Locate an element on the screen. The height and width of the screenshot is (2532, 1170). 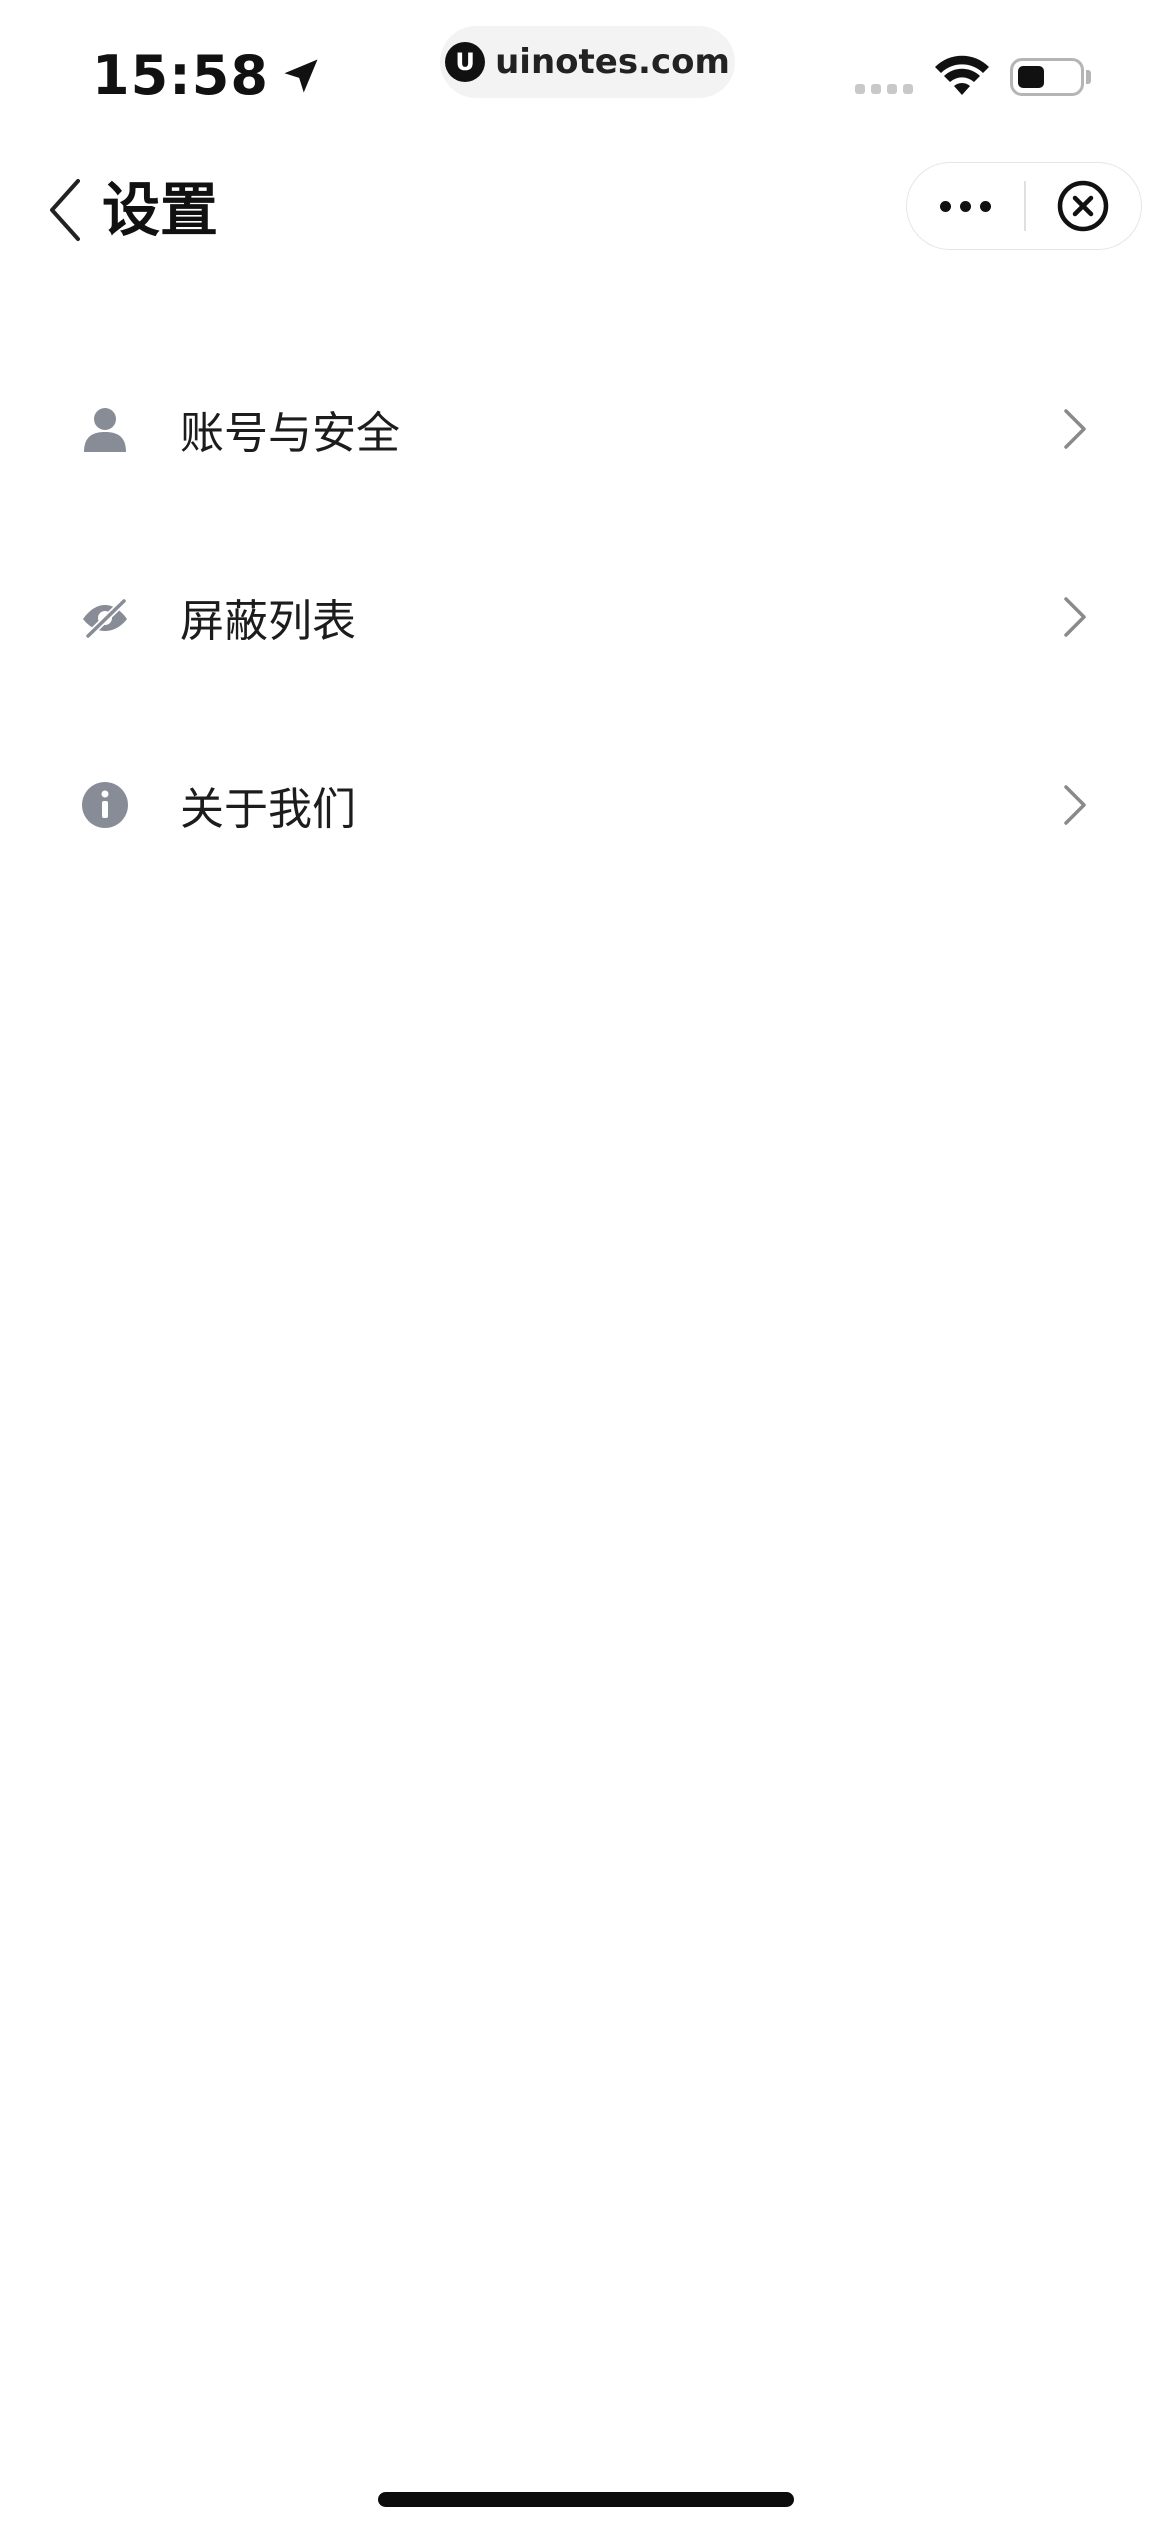
battery-icon is located at coordinates (1047, 77).